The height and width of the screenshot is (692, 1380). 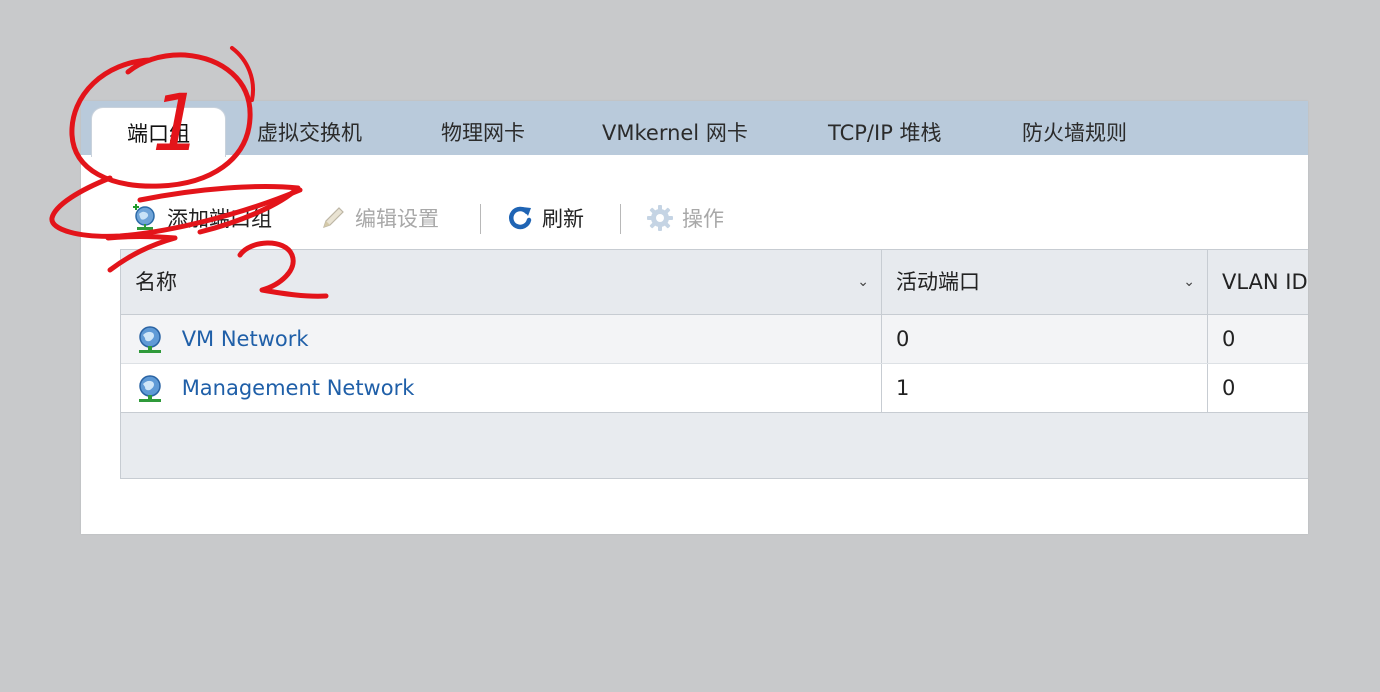 I want to click on actions-button: 操作, so click(x=685, y=218).